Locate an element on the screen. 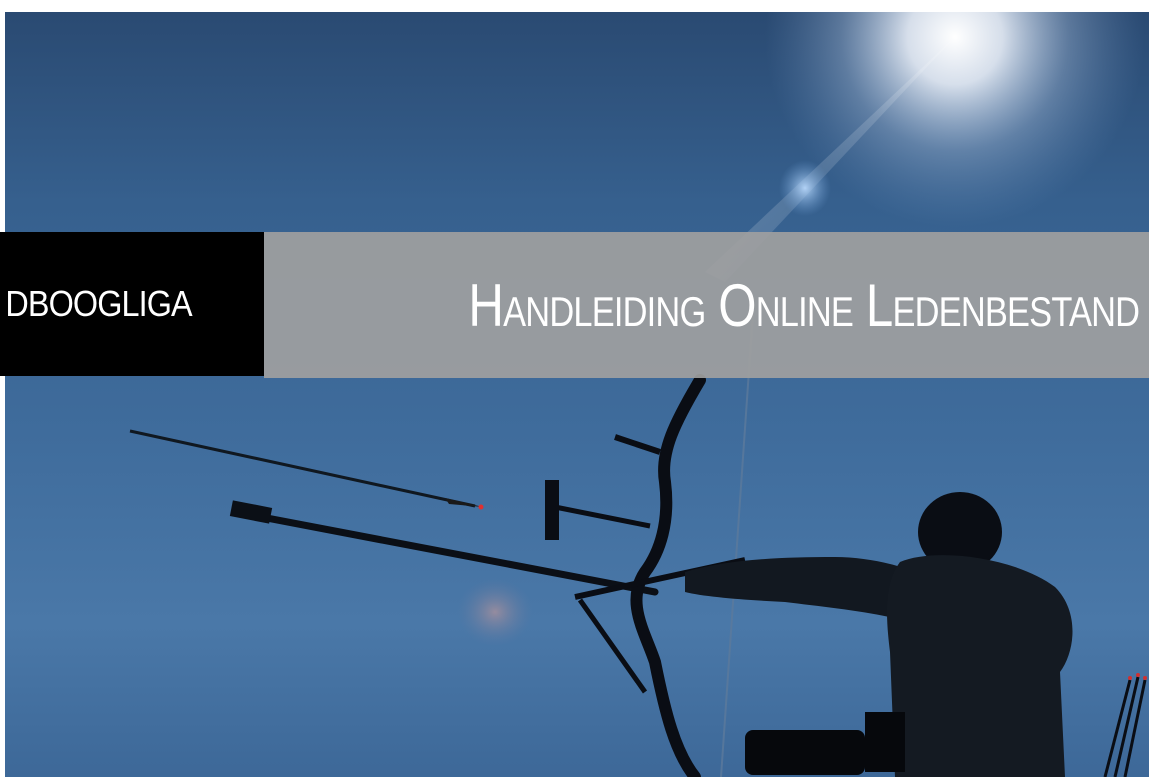 The height and width of the screenshot is (777, 1149). document-title: Handleiding Online Ledenbestand is located at coordinates (804, 305).